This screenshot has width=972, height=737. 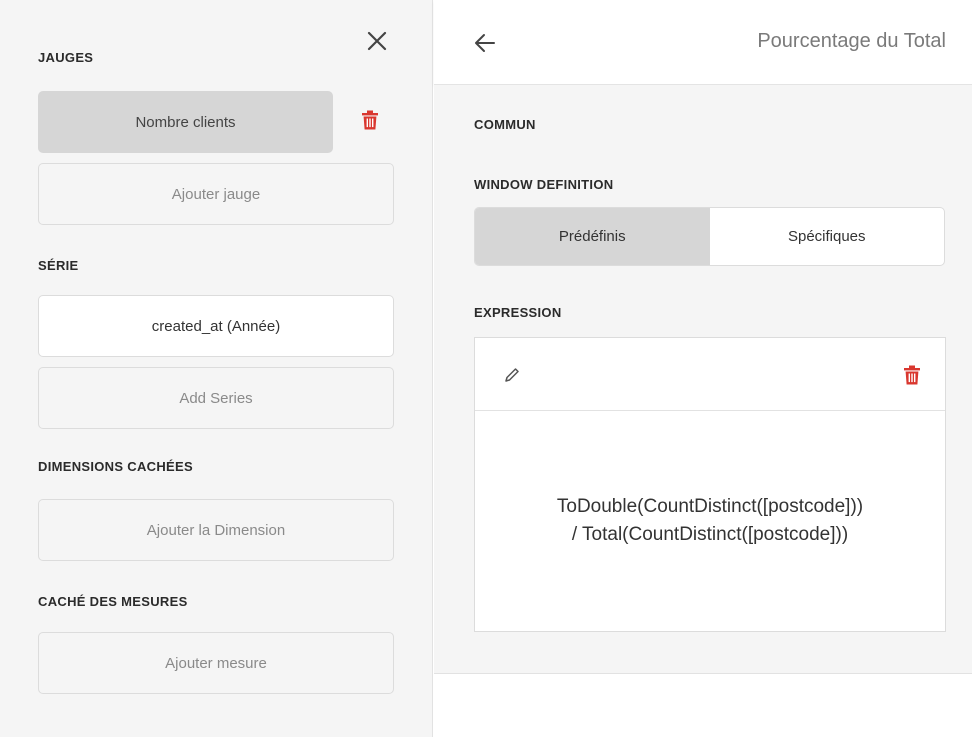 I want to click on window-definition-toggle: Prédéfinis Spécifiques, so click(x=709, y=236).